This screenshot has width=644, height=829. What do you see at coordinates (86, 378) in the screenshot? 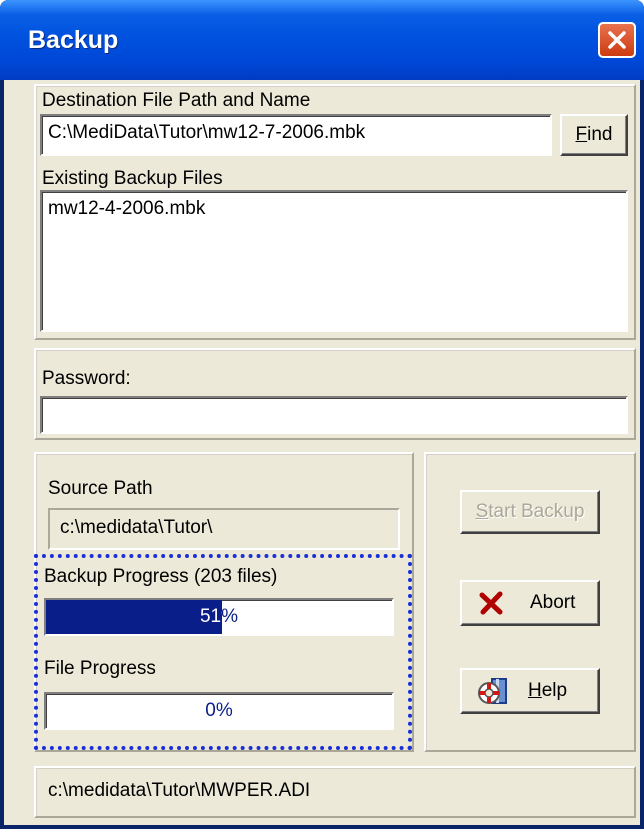
I see `password-label: Password:` at bounding box center [86, 378].